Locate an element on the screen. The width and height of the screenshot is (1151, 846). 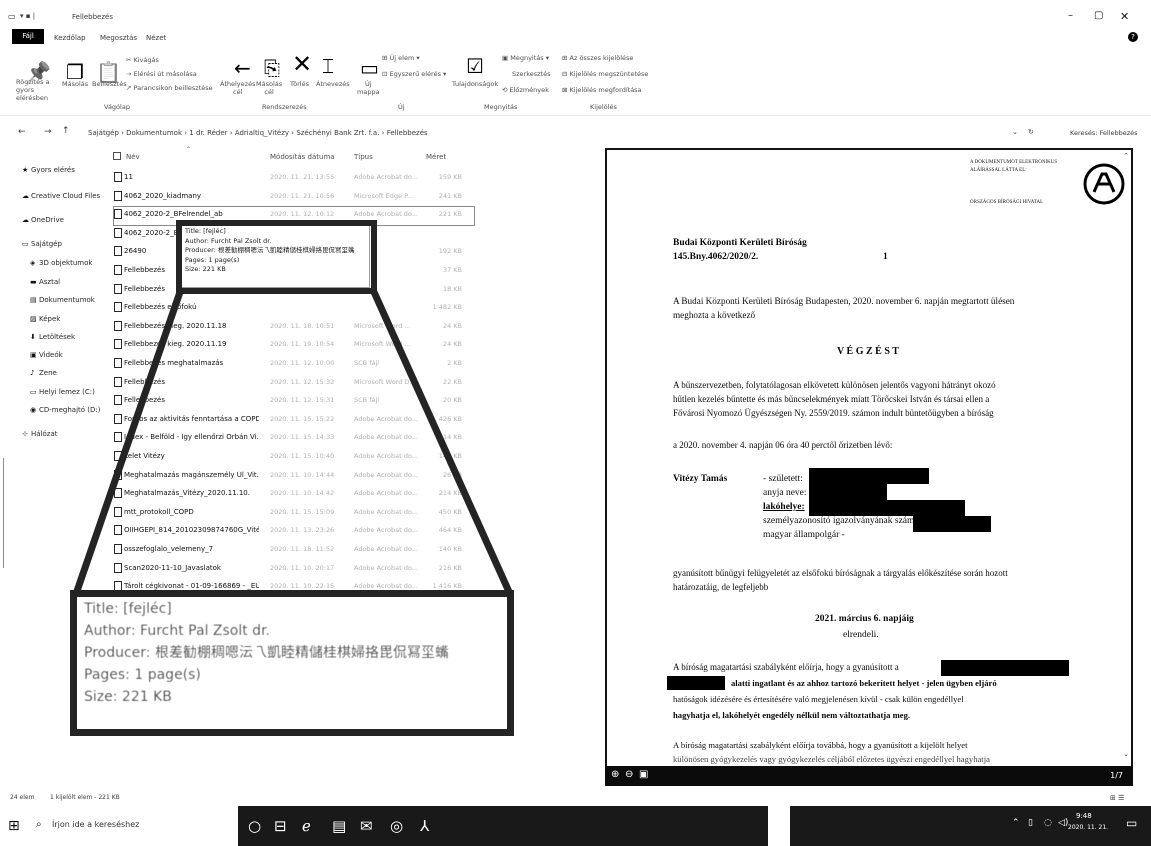
search-icon: ⌕ is located at coordinates (39, 824).